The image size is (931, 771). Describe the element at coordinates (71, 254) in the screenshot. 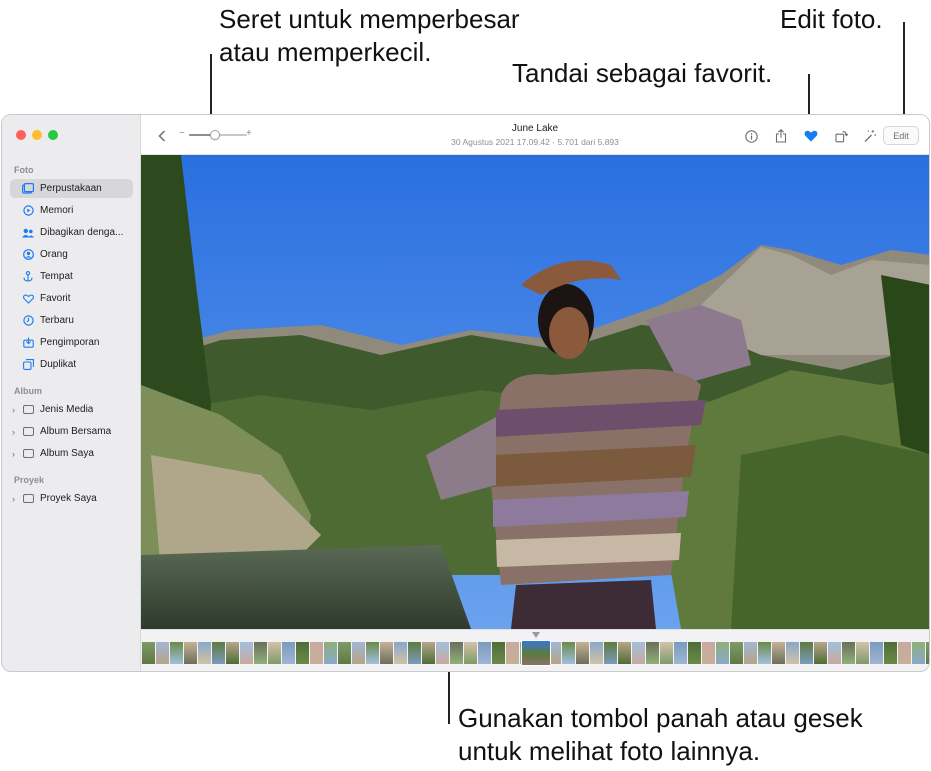

I see `sidebar-item-people: Orang` at that location.